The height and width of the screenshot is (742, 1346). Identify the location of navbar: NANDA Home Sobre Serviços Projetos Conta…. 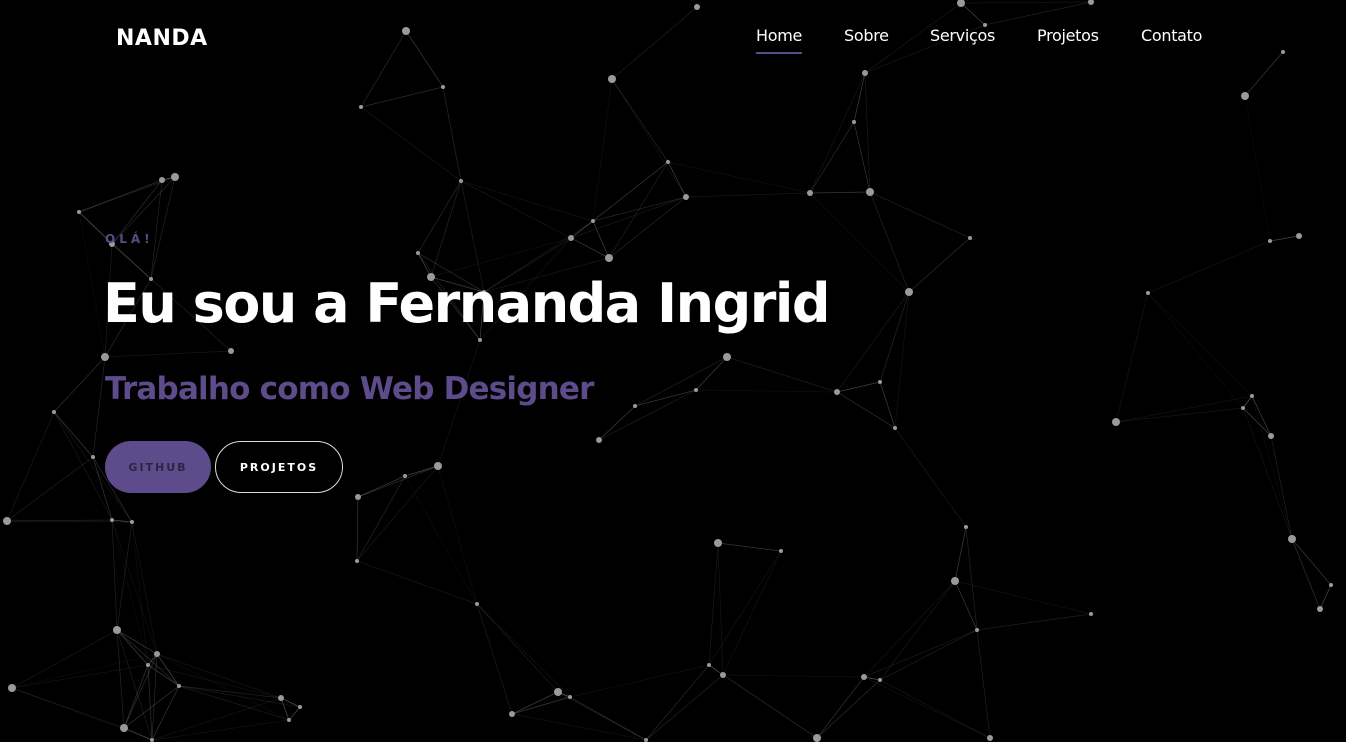
(673, 36).